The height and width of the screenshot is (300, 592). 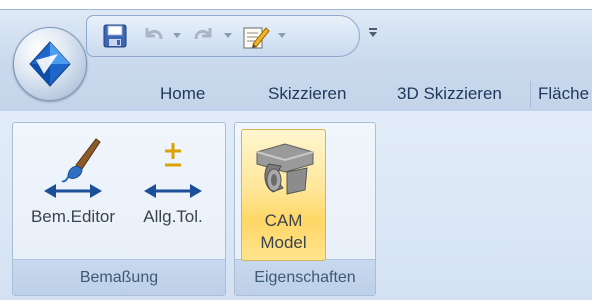 What do you see at coordinates (182, 94) in the screenshot?
I see `tab-home: Home` at bounding box center [182, 94].